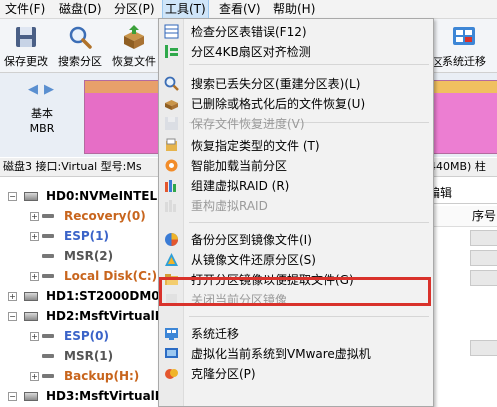 This screenshot has width=497, height=407. What do you see at coordinates (171, 144) in the screenshot?
I see `file-type-icon` at bounding box center [171, 144].